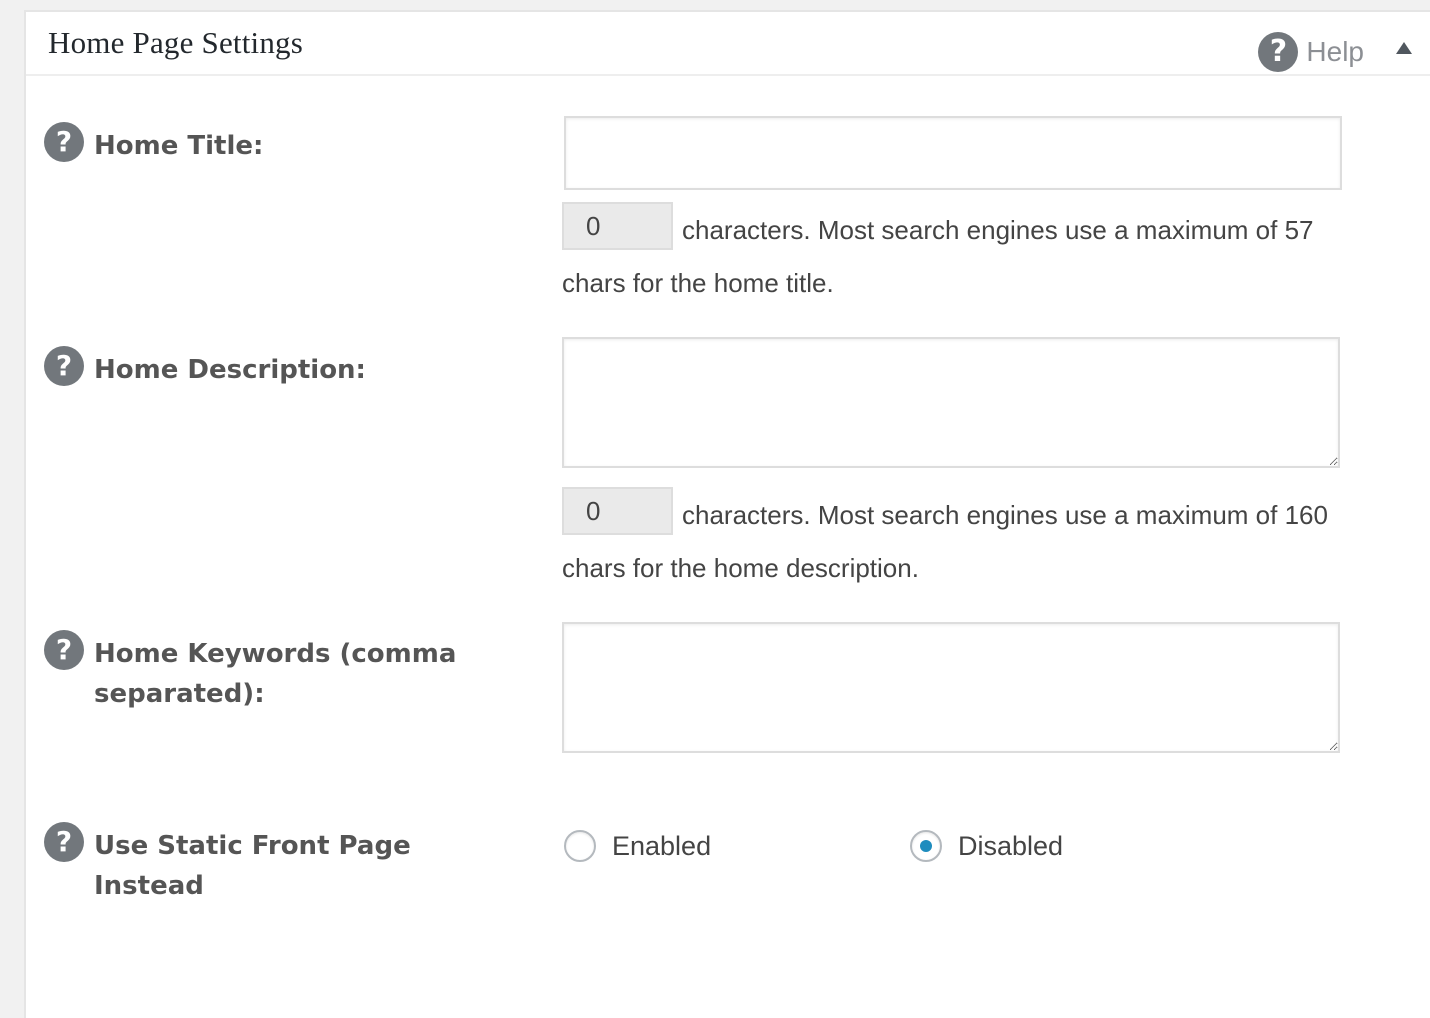 The width and height of the screenshot is (1430, 1018). I want to click on collapse-toggle-icon, so click(1404, 48).